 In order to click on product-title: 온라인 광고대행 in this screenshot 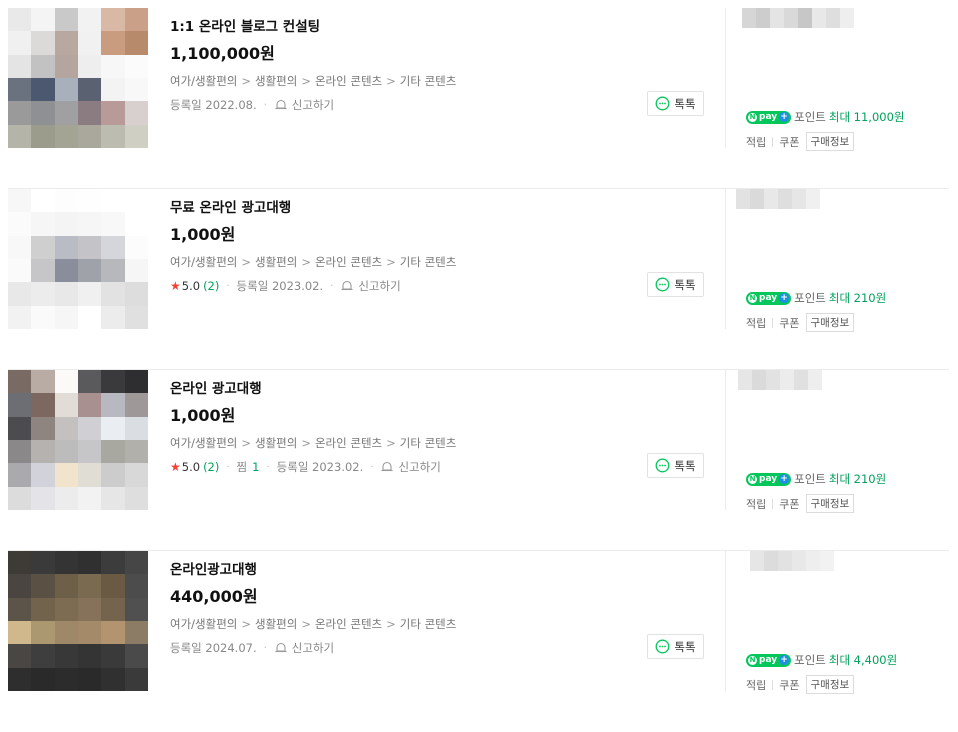, I will do `click(216, 387)`.